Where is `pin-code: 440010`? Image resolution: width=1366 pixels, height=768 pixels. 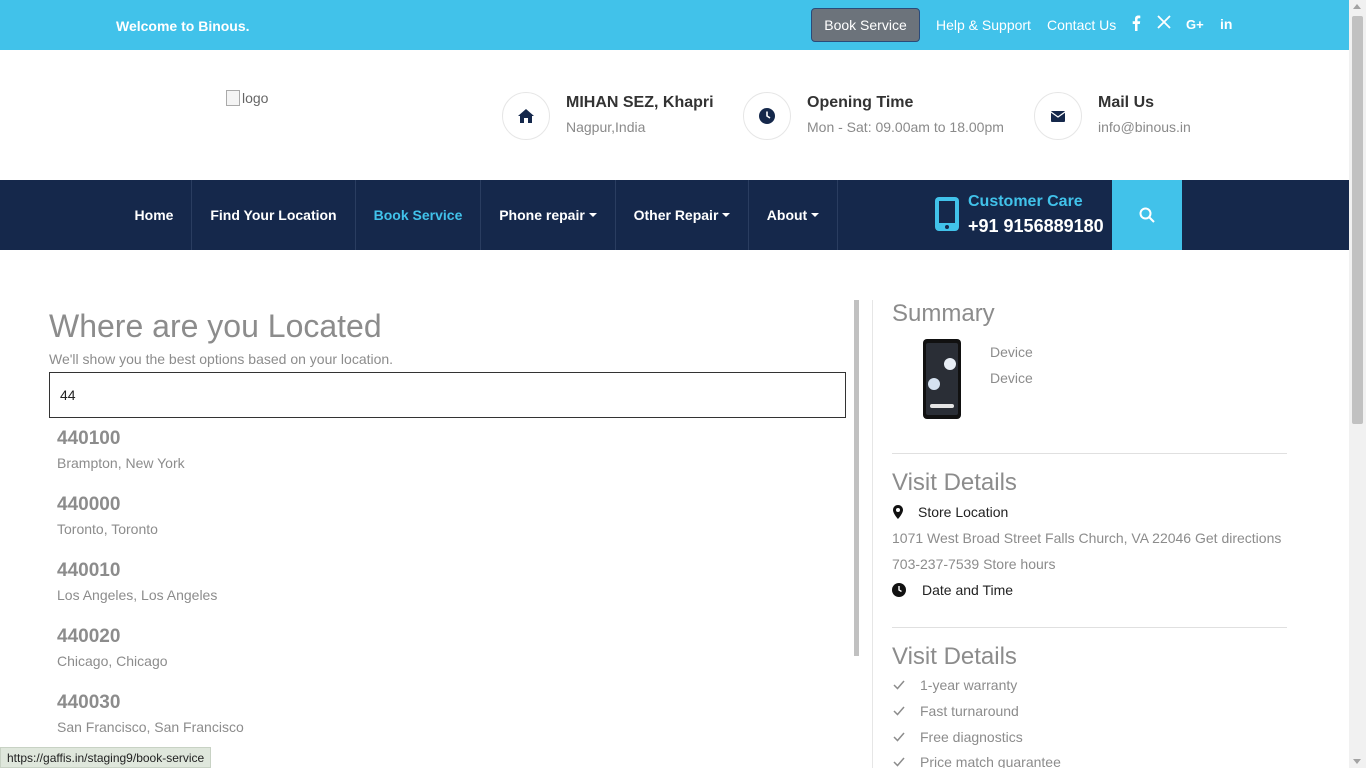 pin-code: 440010 is located at coordinates (89, 570).